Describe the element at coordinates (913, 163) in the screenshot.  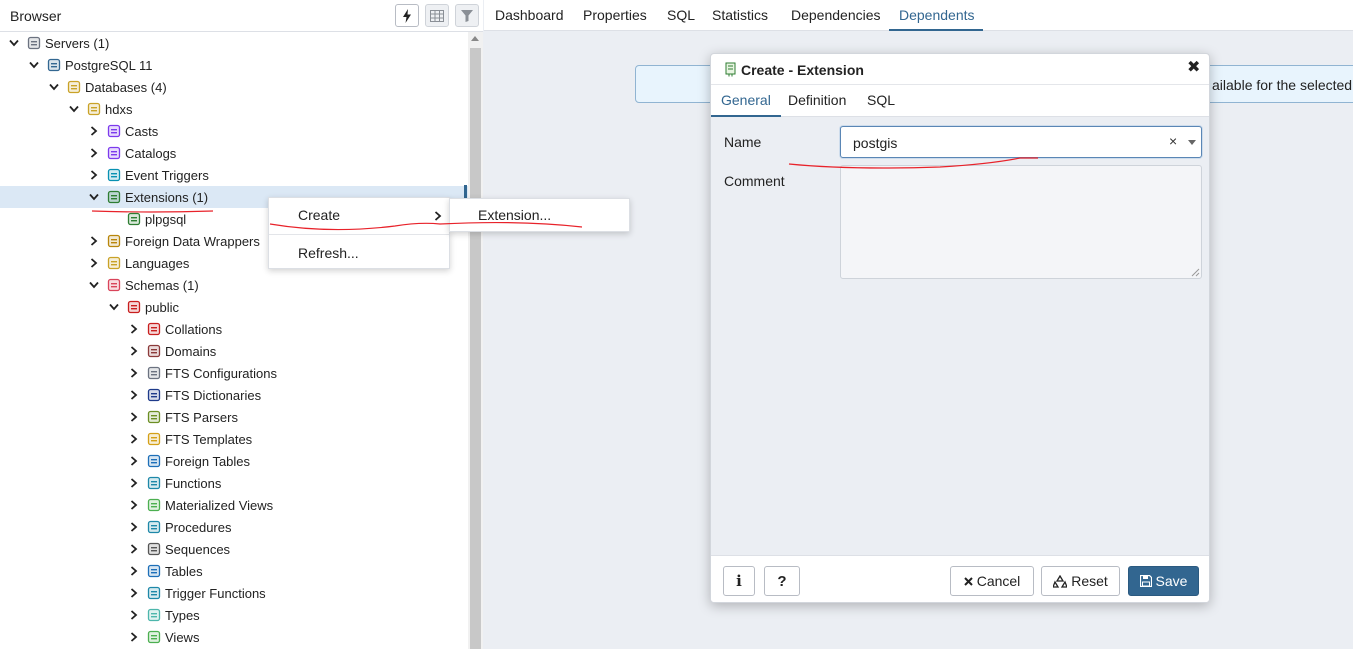
I see `annotation-underline-name` at that location.